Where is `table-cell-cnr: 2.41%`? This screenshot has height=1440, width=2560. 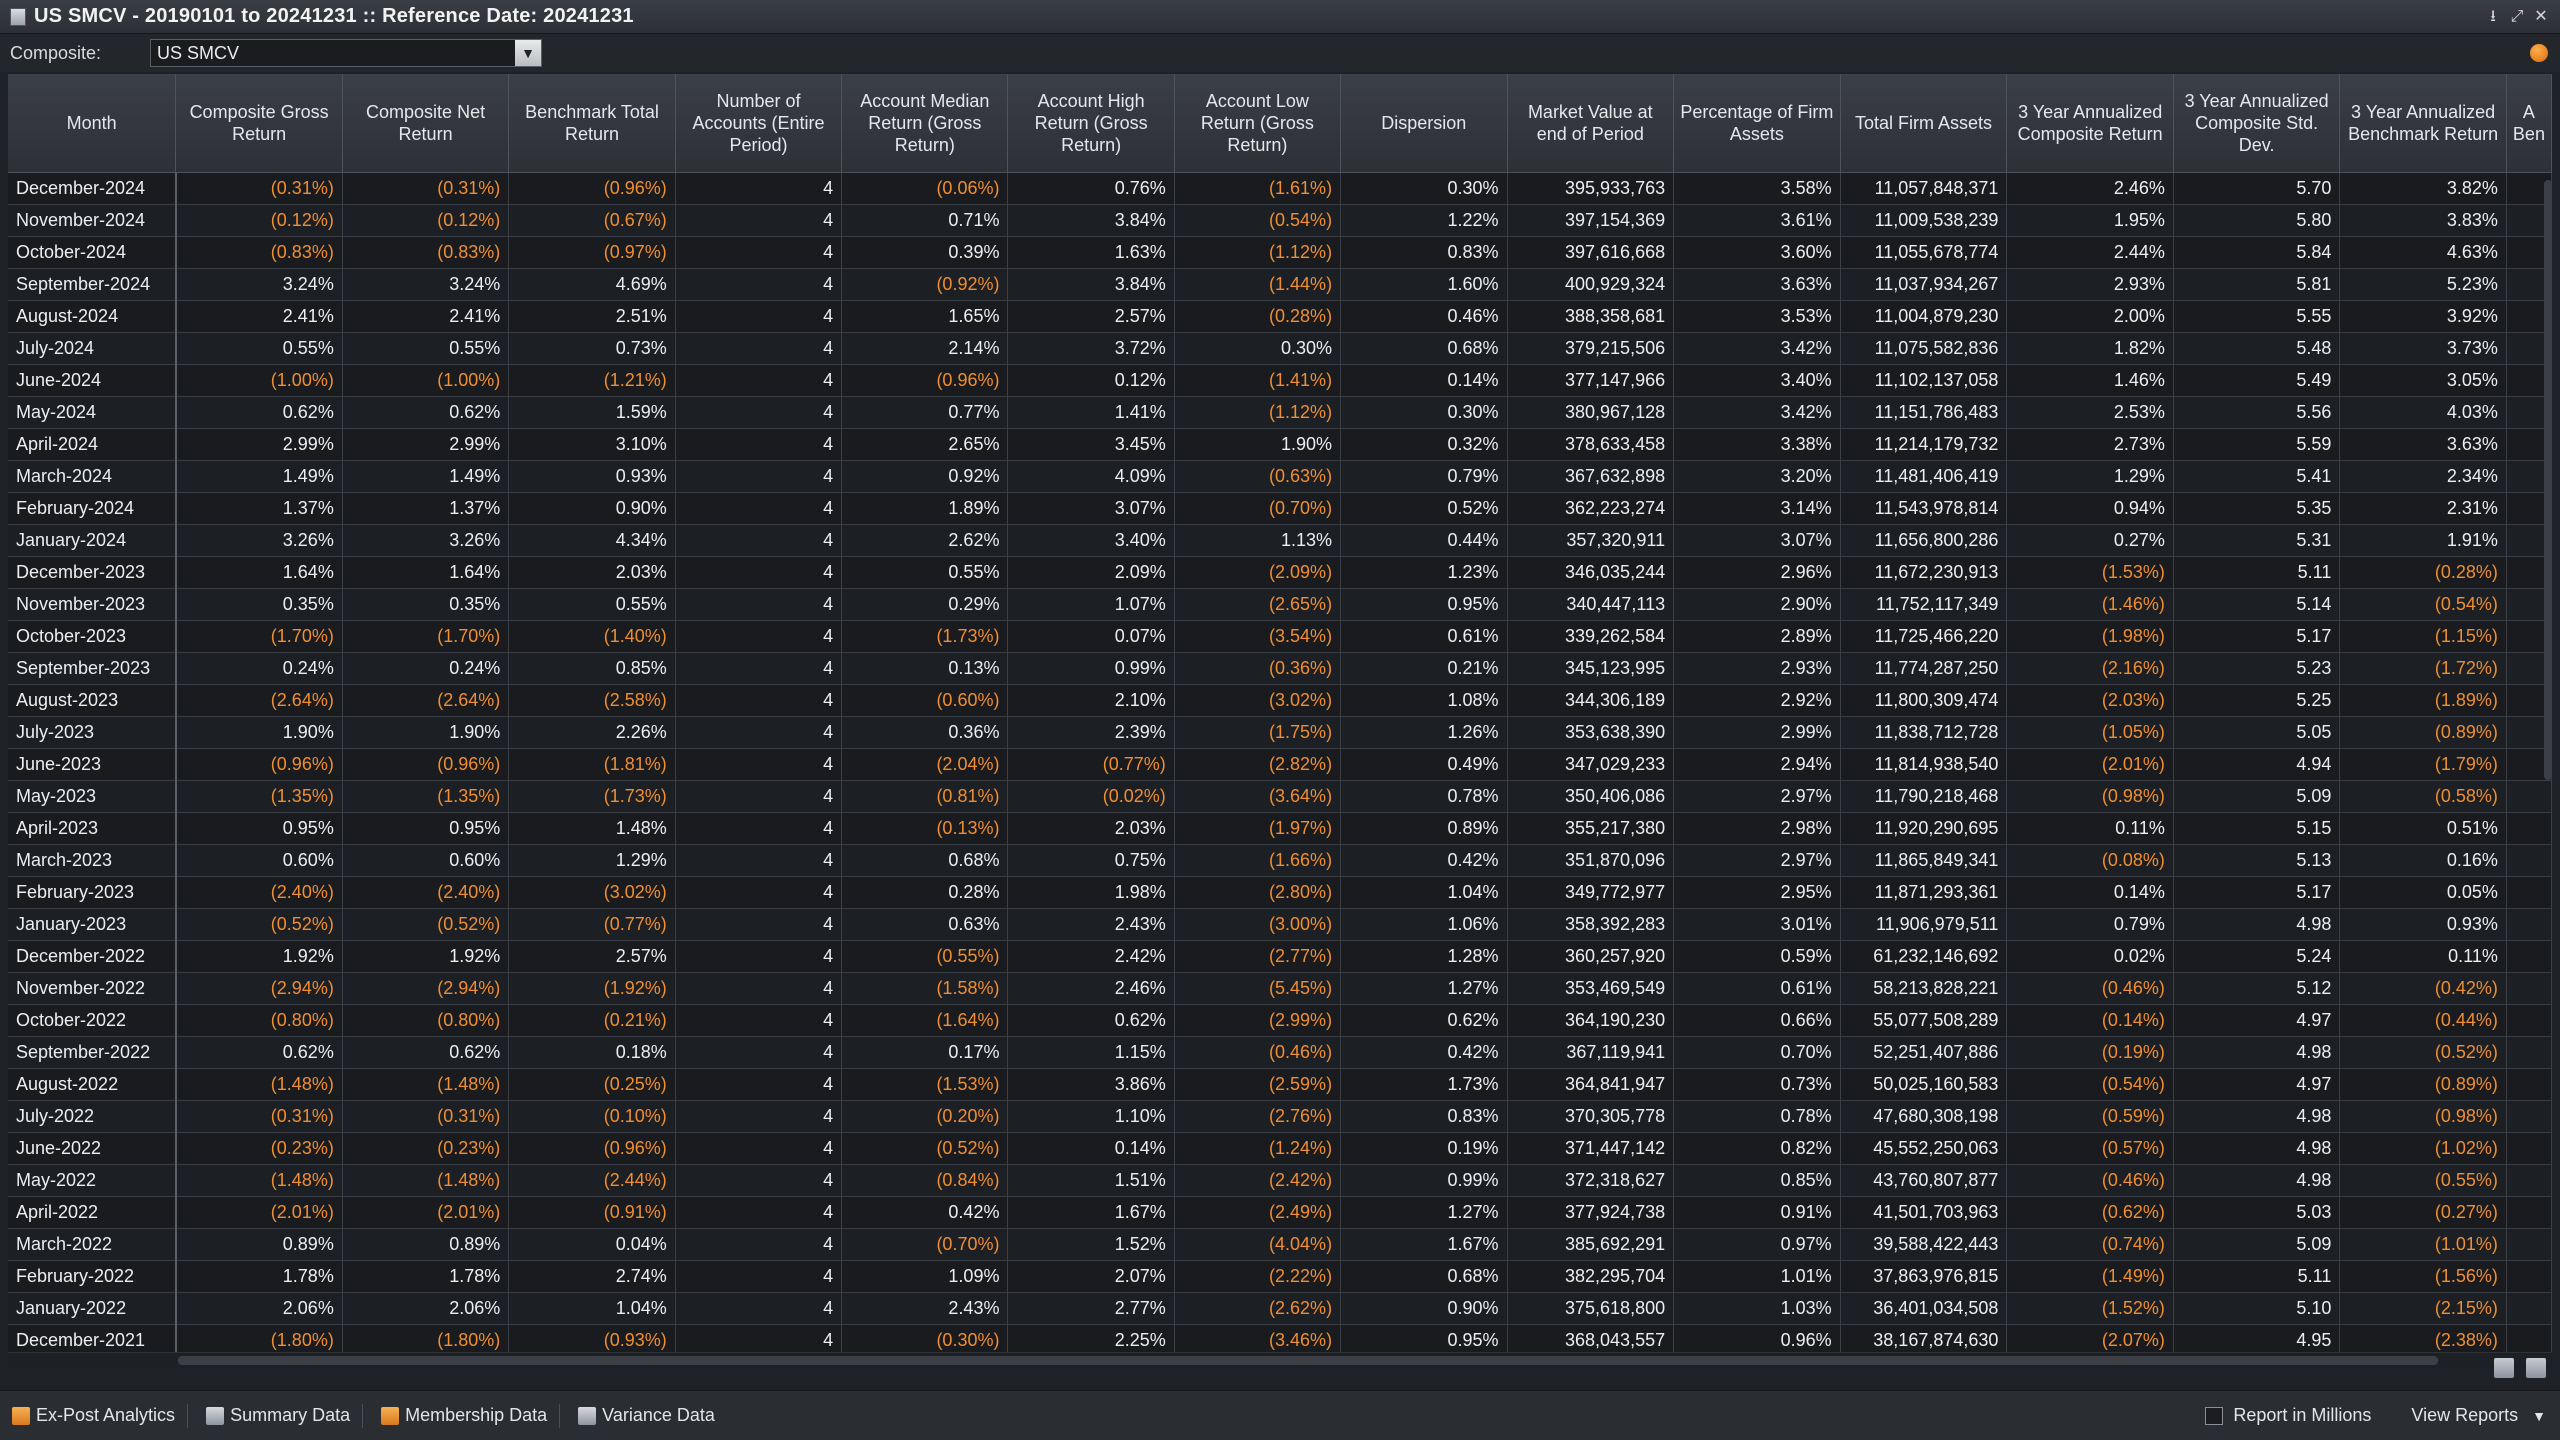
table-cell-cnr: 2.41% is located at coordinates (426, 316).